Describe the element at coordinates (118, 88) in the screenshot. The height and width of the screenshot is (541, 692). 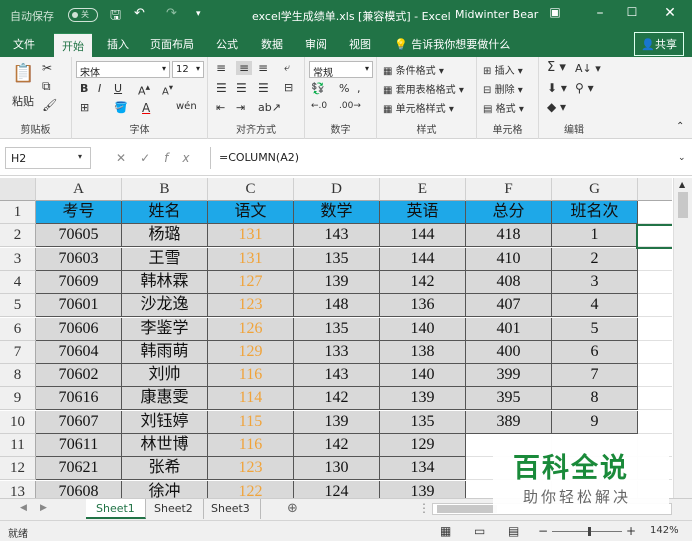
I see `underline-button: U` at that location.